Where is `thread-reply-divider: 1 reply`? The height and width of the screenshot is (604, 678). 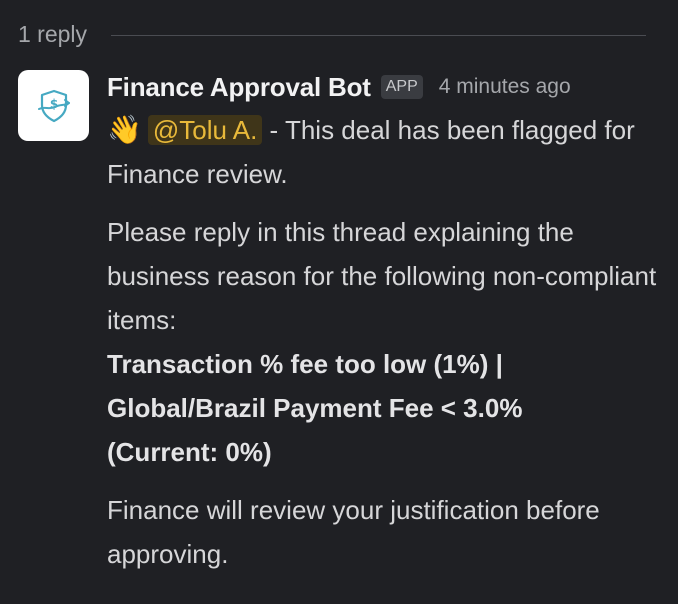
thread-reply-divider: 1 reply is located at coordinates (332, 34).